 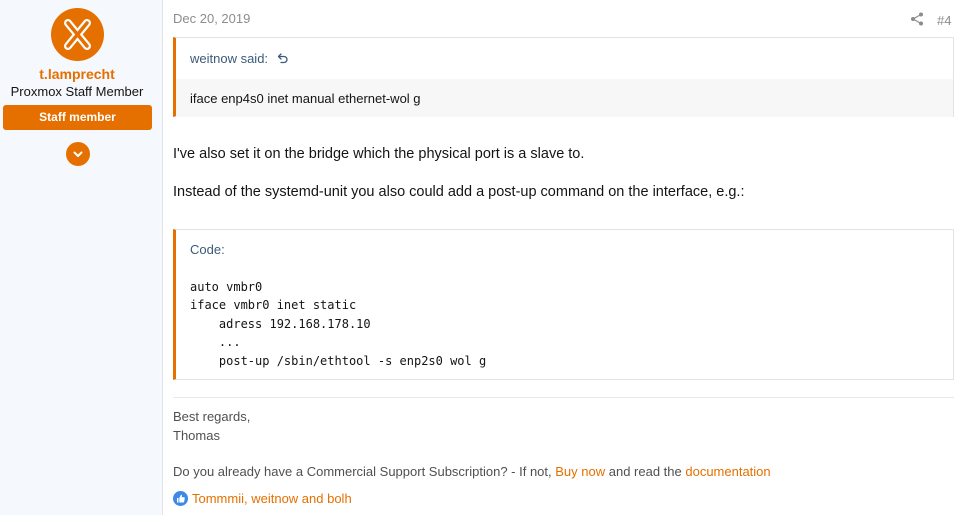 What do you see at coordinates (580, 471) in the screenshot?
I see `buy-now-link: Buy now` at bounding box center [580, 471].